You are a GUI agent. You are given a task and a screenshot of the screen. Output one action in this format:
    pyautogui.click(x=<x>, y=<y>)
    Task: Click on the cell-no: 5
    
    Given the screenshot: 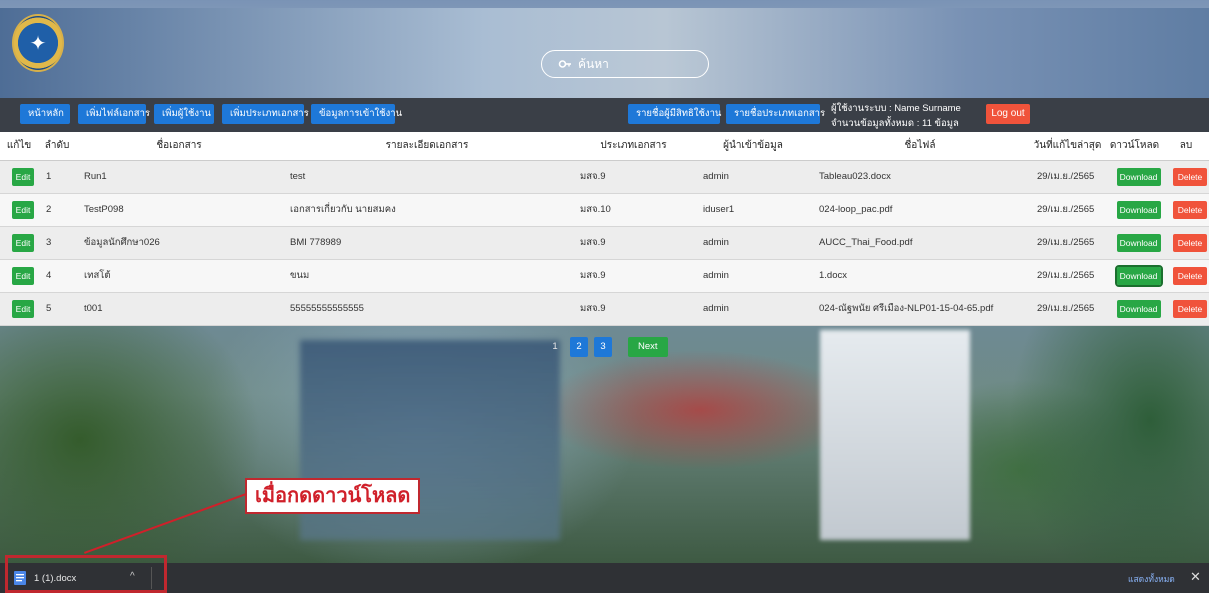 What is the action you would take?
    pyautogui.click(x=57, y=309)
    